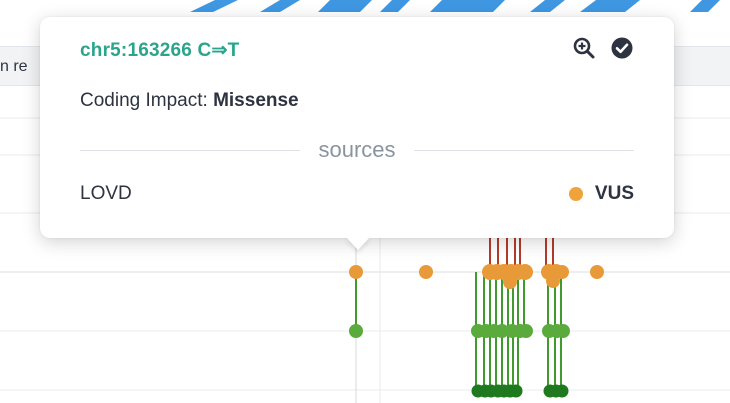  Describe the element at coordinates (702, 66) in the screenshot. I see `header-strip` at that location.